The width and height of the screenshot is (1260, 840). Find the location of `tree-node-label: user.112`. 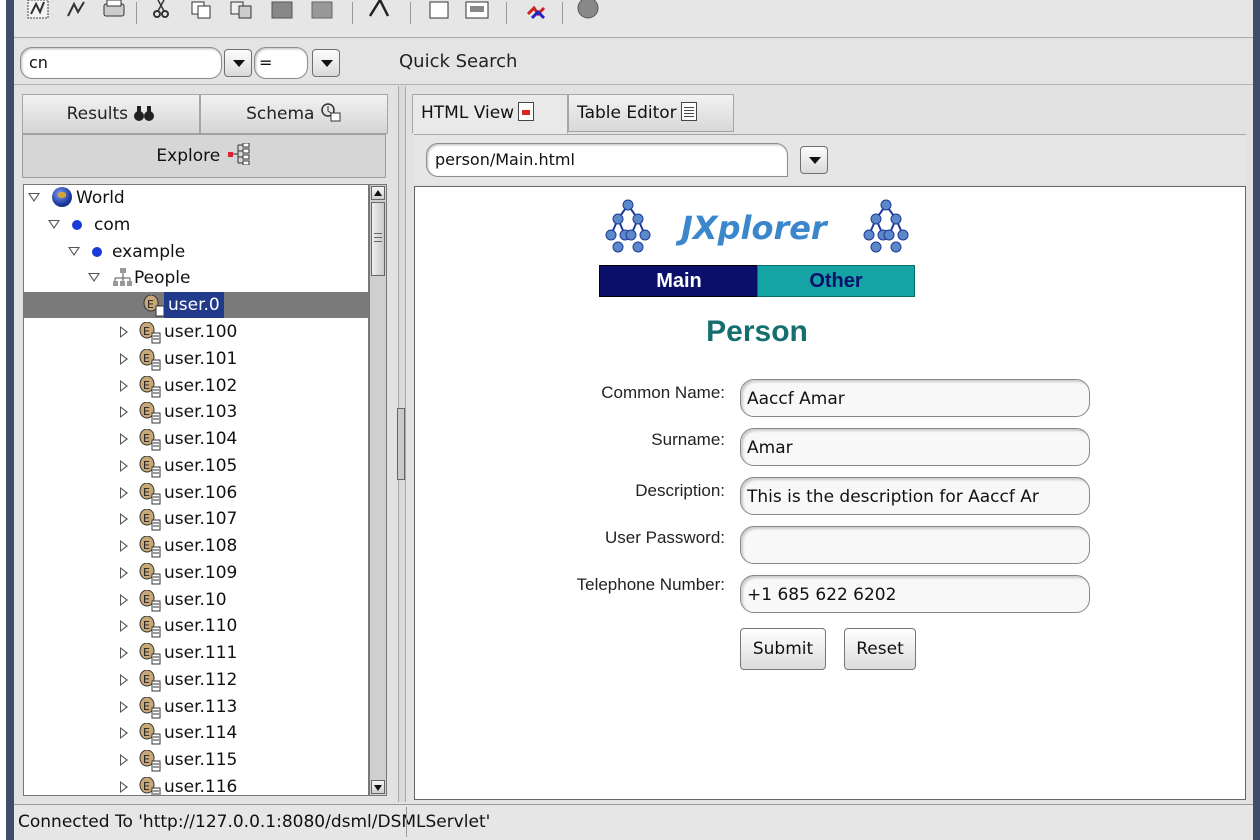

tree-node-label: user.112 is located at coordinates (201, 679).